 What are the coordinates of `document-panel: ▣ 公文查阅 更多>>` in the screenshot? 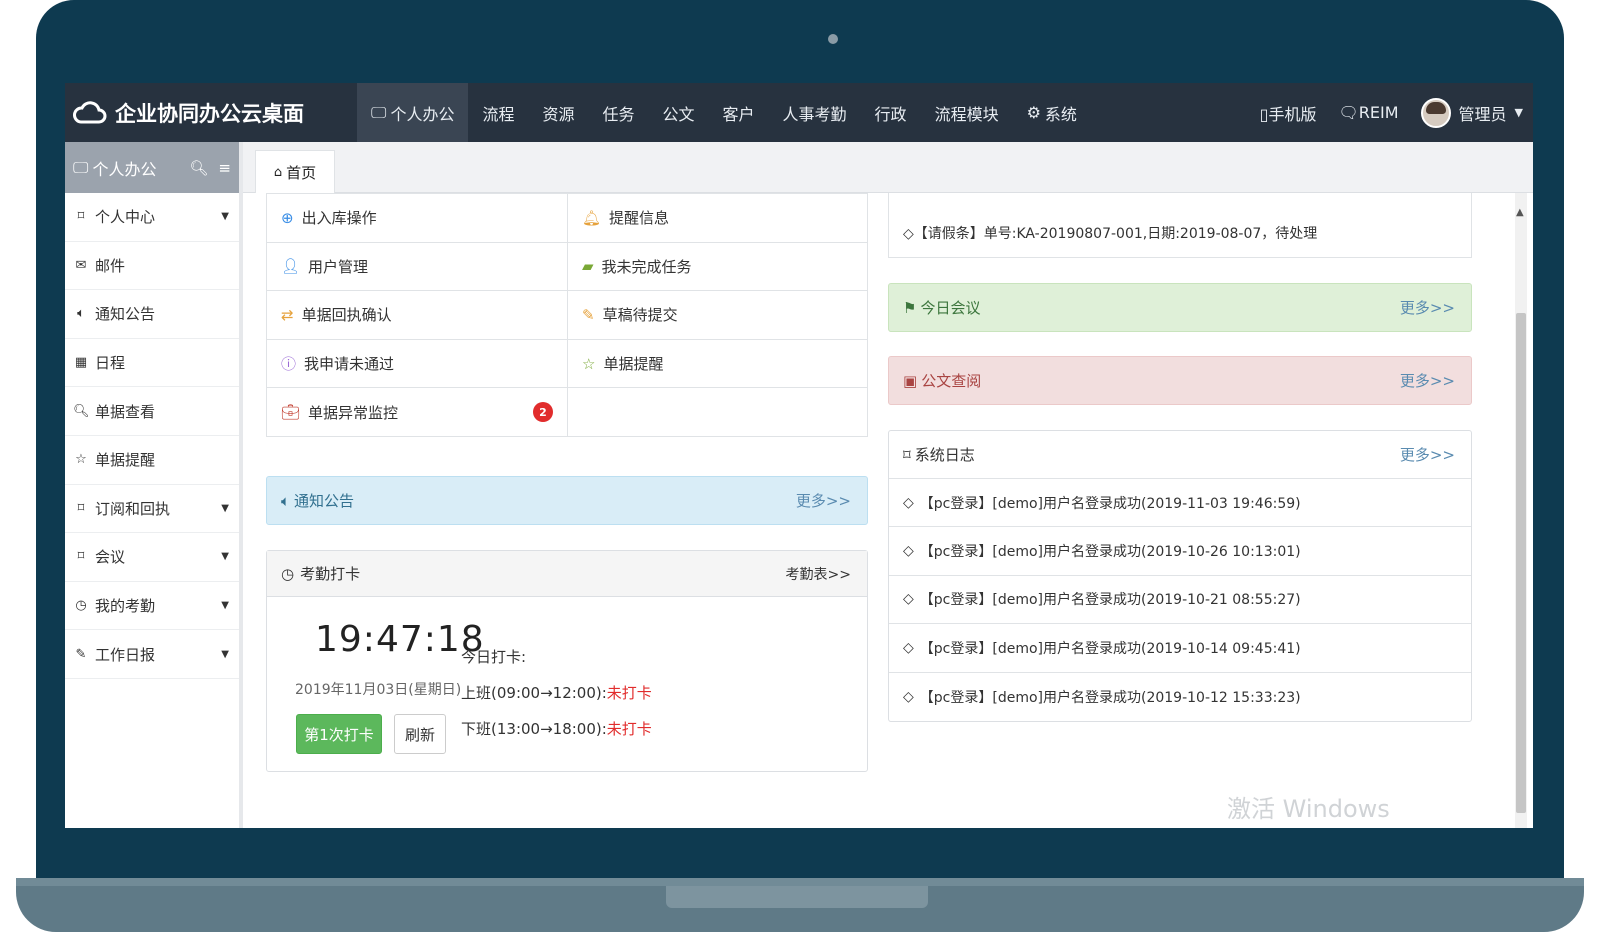 It's located at (1180, 380).